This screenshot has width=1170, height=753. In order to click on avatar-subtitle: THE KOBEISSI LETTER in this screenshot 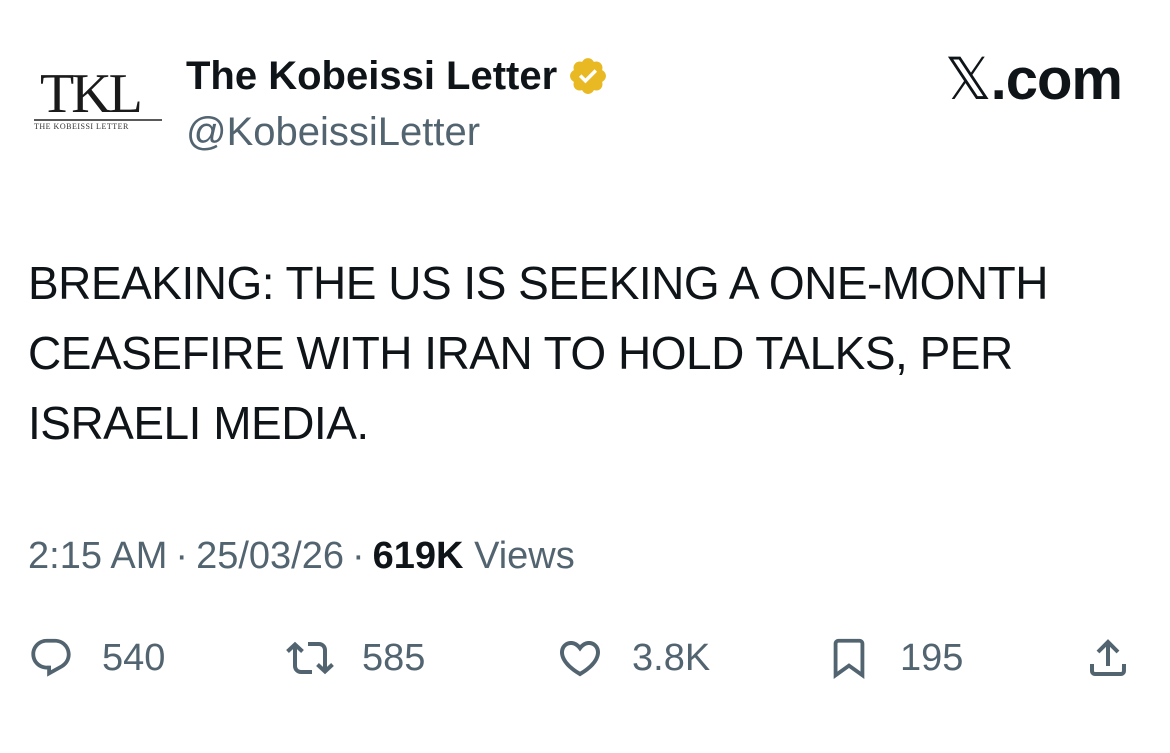, I will do `click(81, 126)`.